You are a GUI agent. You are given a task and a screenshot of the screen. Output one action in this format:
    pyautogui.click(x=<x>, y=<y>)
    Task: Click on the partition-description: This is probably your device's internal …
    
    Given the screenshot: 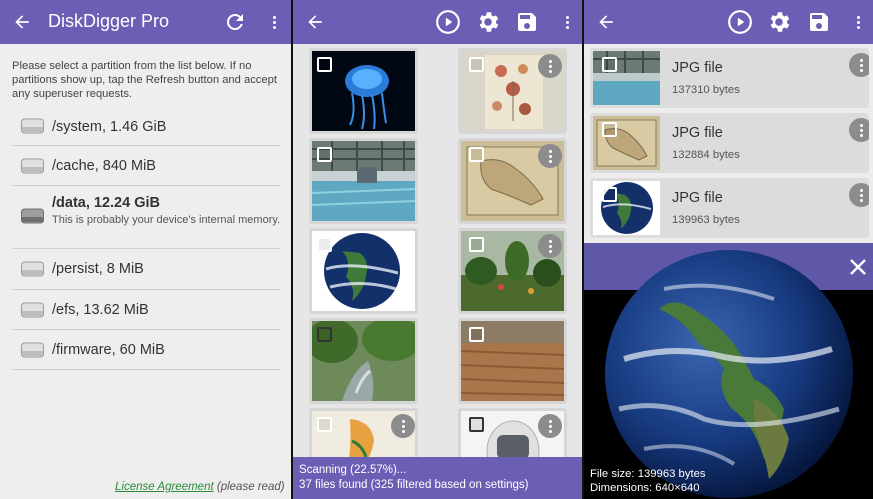 What is the action you would take?
    pyautogui.click(x=166, y=220)
    